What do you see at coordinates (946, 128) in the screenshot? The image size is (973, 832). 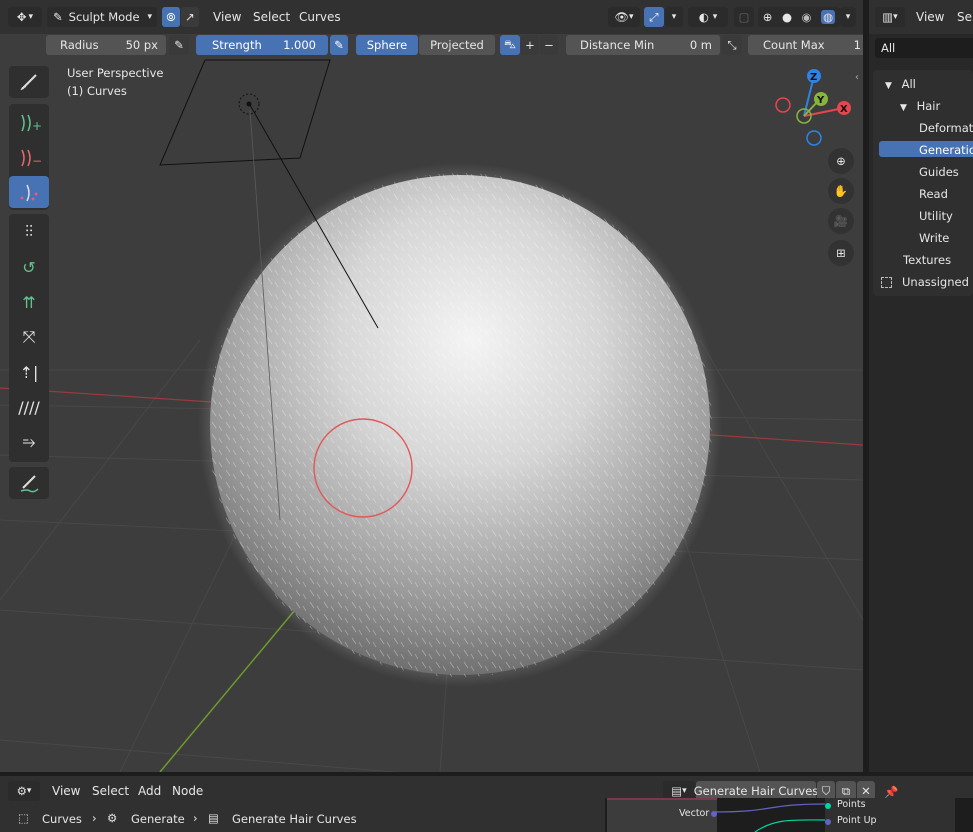 I see `tree-item-deformation: Deformation` at bounding box center [946, 128].